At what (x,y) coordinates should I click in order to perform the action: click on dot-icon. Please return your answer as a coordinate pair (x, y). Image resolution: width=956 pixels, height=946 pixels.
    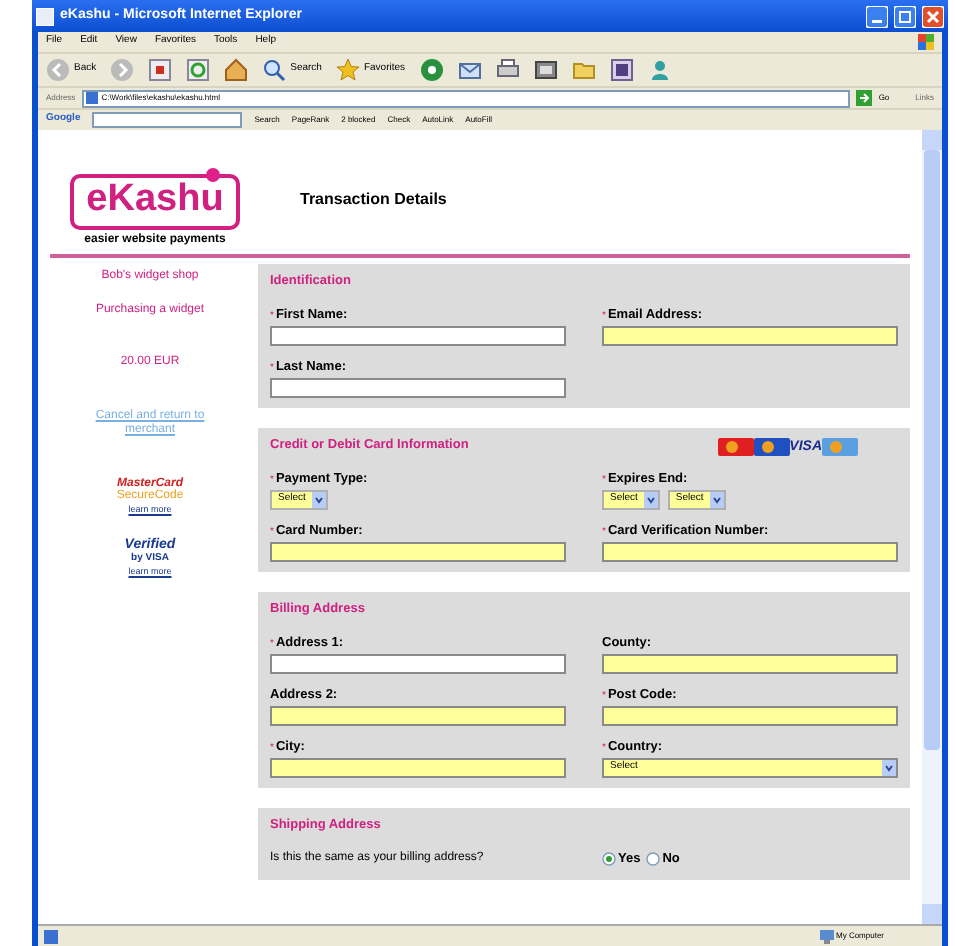
    Looking at the image, I should click on (212, 175).